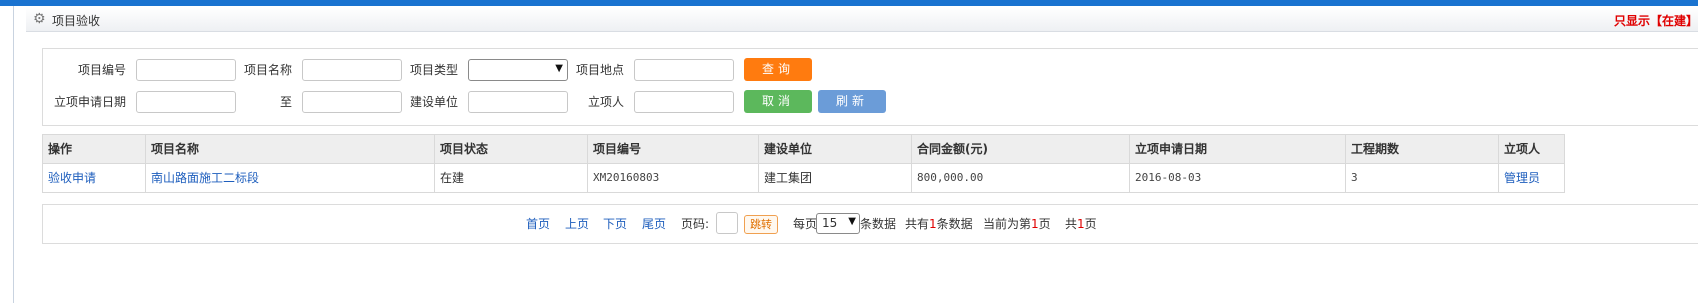 Image resolution: width=1698 pixels, height=303 pixels. Describe the element at coordinates (878, 224) in the screenshot. I see `per-page-suffix: 条数据` at that location.